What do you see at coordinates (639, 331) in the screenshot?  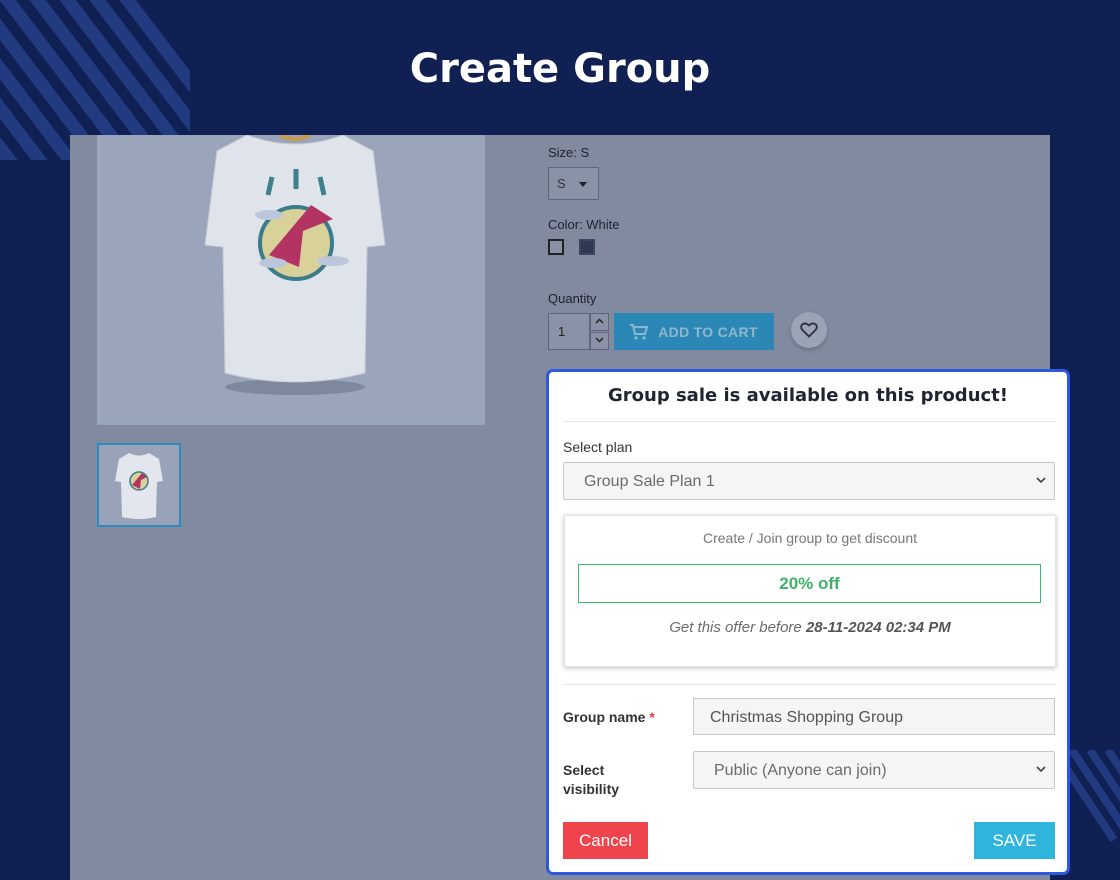 I see `shopping-cart-icon` at bounding box center [639, 331].